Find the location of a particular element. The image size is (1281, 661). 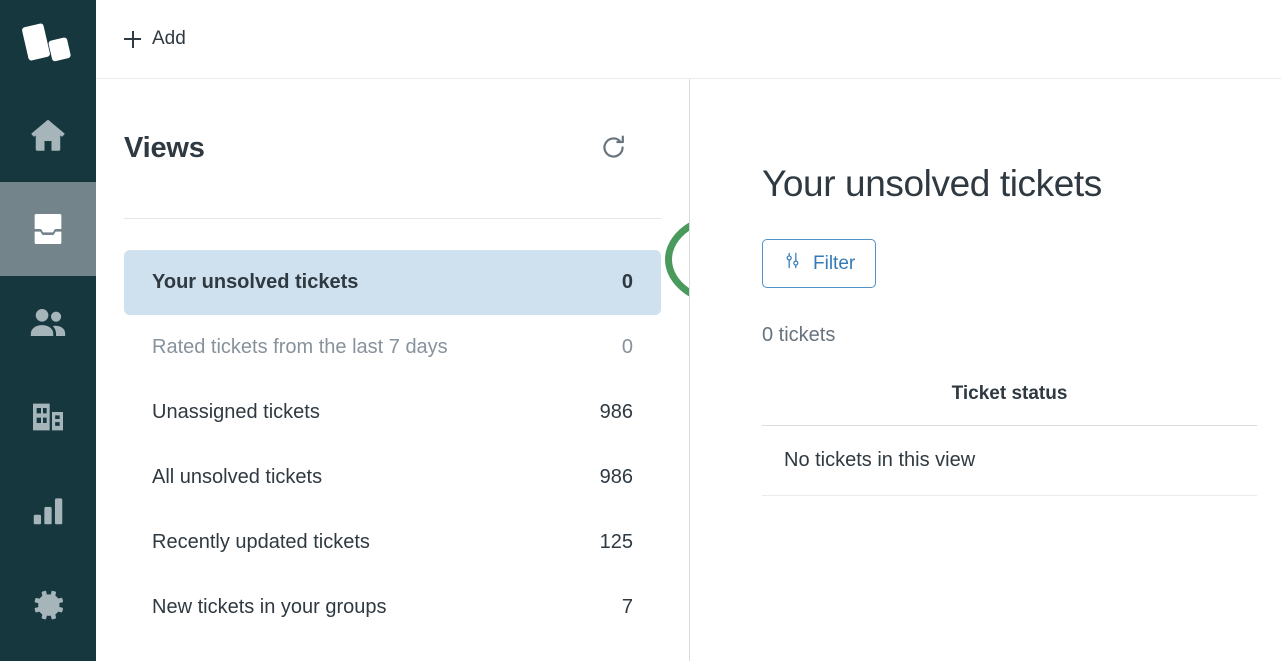

rail-item-organizations is located at coordinates (48, 417).